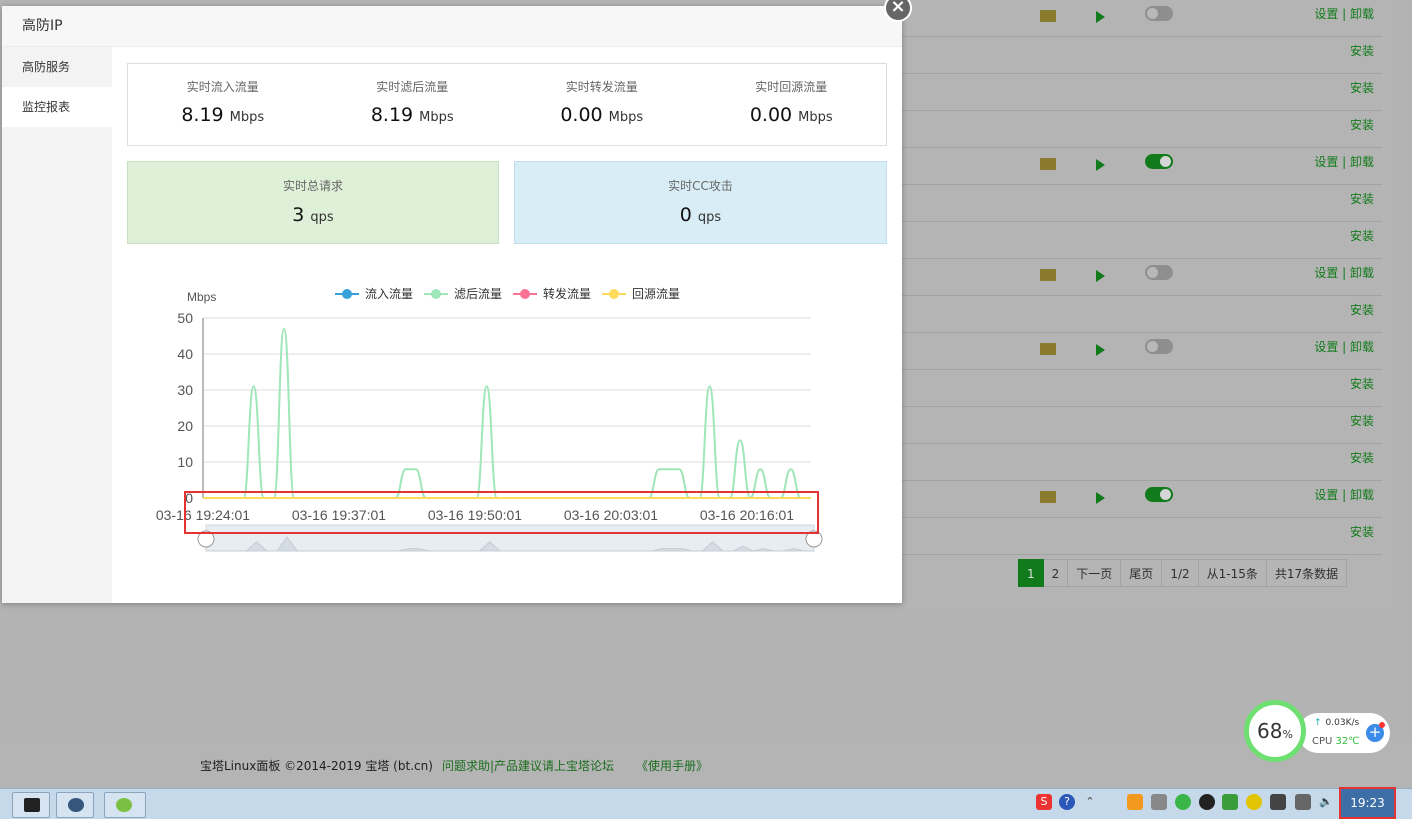 This screenshot has width=1412, height=819. Describe the element at coordinates (528, 765) in the screenshot. I see `forum-link: 问题求助|产品建议请上宝塔论坛` at that location.